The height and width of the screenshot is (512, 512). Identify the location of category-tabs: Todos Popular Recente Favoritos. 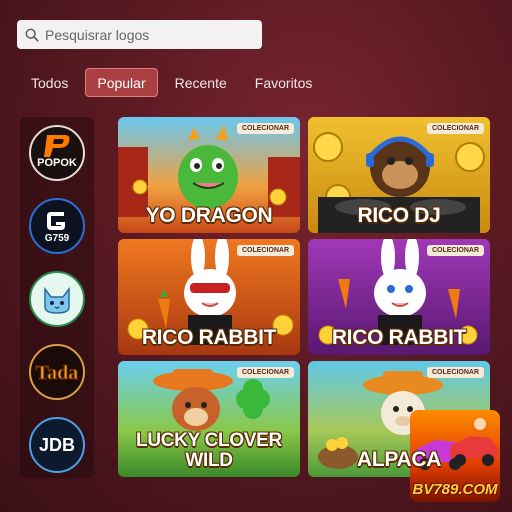
(171, 82).